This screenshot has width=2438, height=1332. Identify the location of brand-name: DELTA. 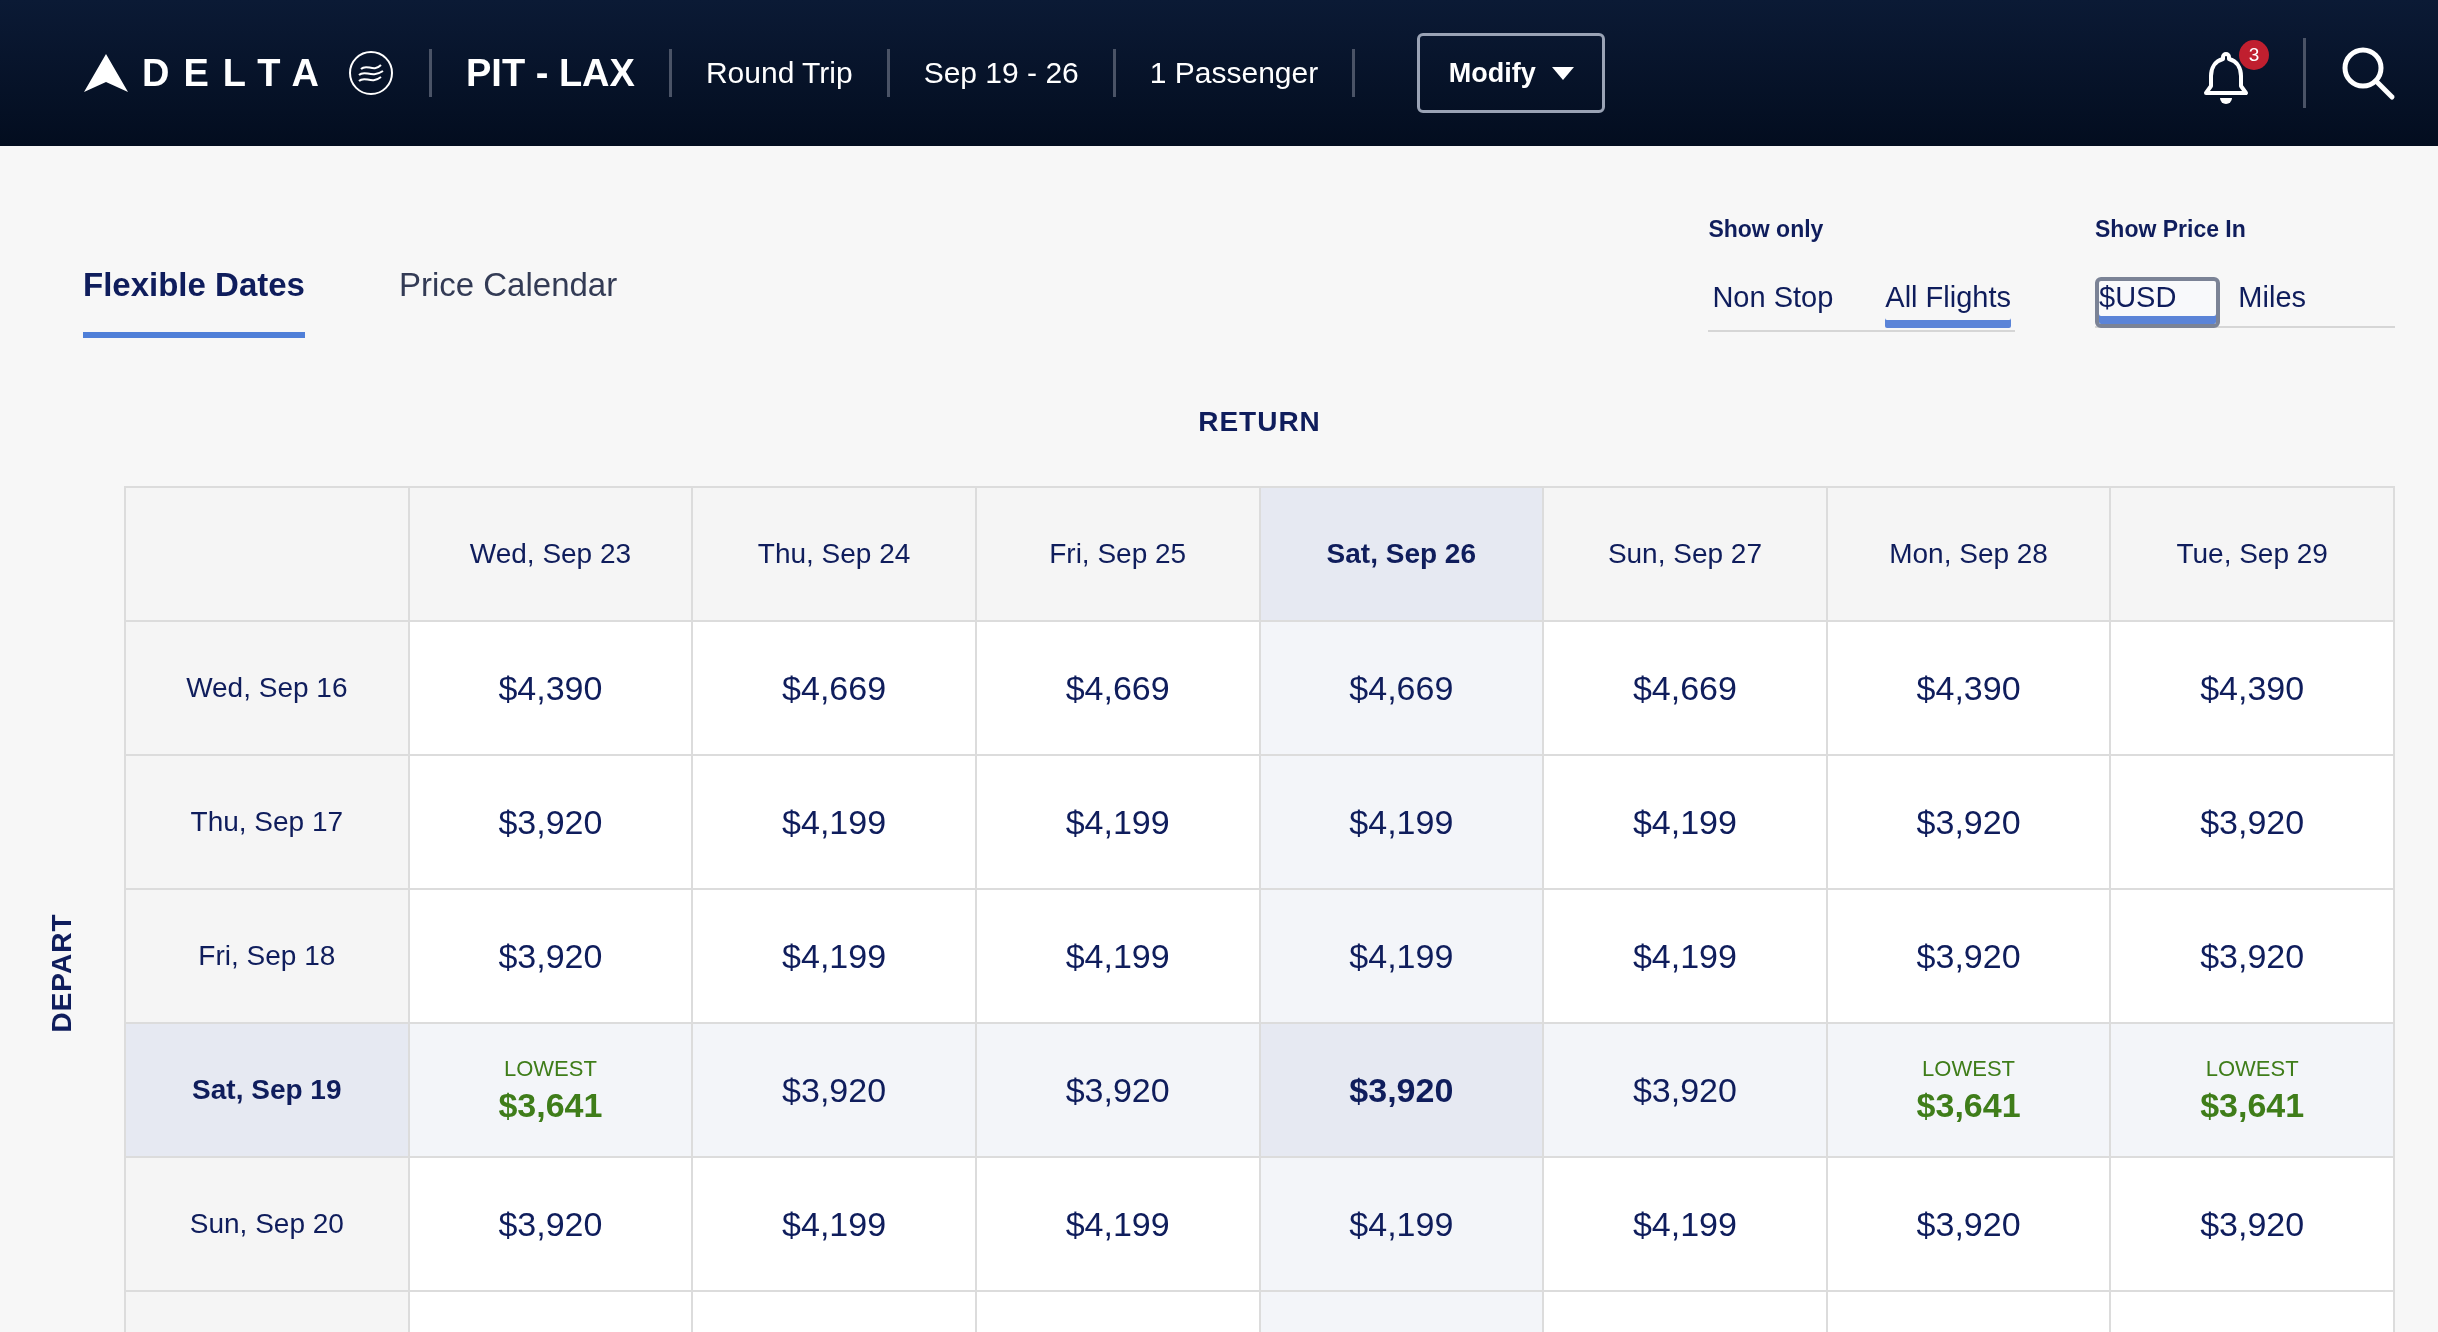
(237, 73).